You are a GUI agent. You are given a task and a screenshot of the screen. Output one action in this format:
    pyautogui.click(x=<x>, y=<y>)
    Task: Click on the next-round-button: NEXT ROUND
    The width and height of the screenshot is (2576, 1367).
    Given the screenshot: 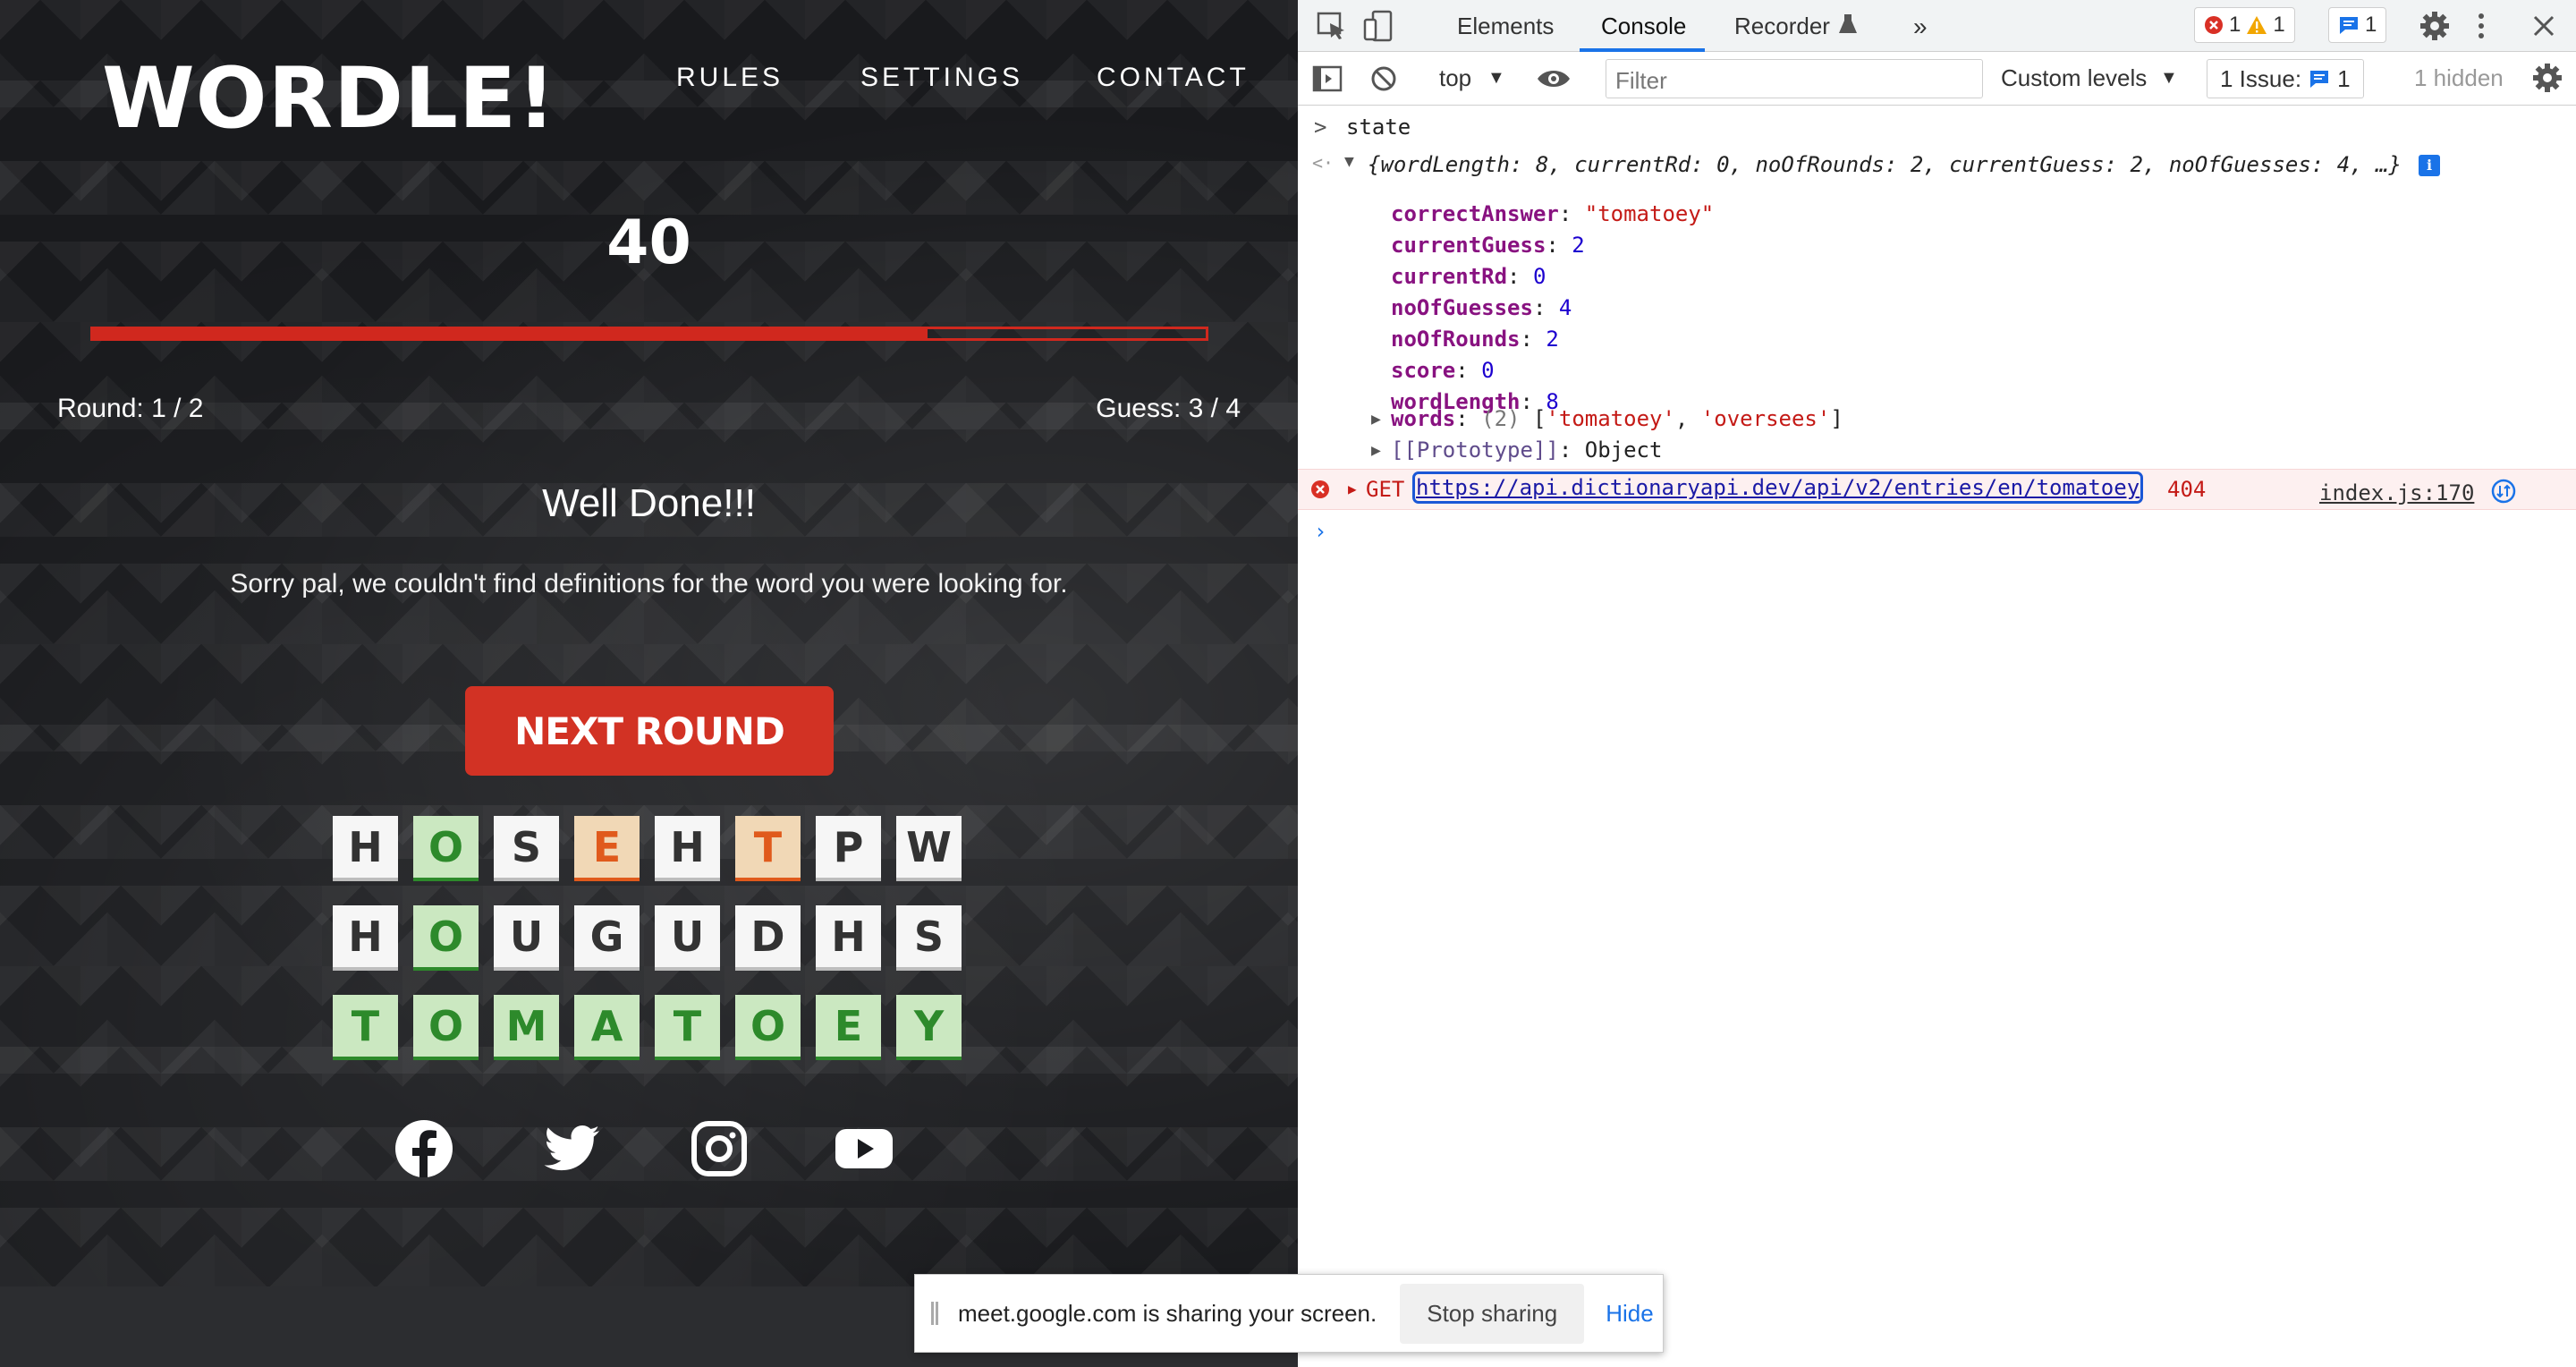 What is the action you would take?
    pyautogui.click(x=649, y=731)
    